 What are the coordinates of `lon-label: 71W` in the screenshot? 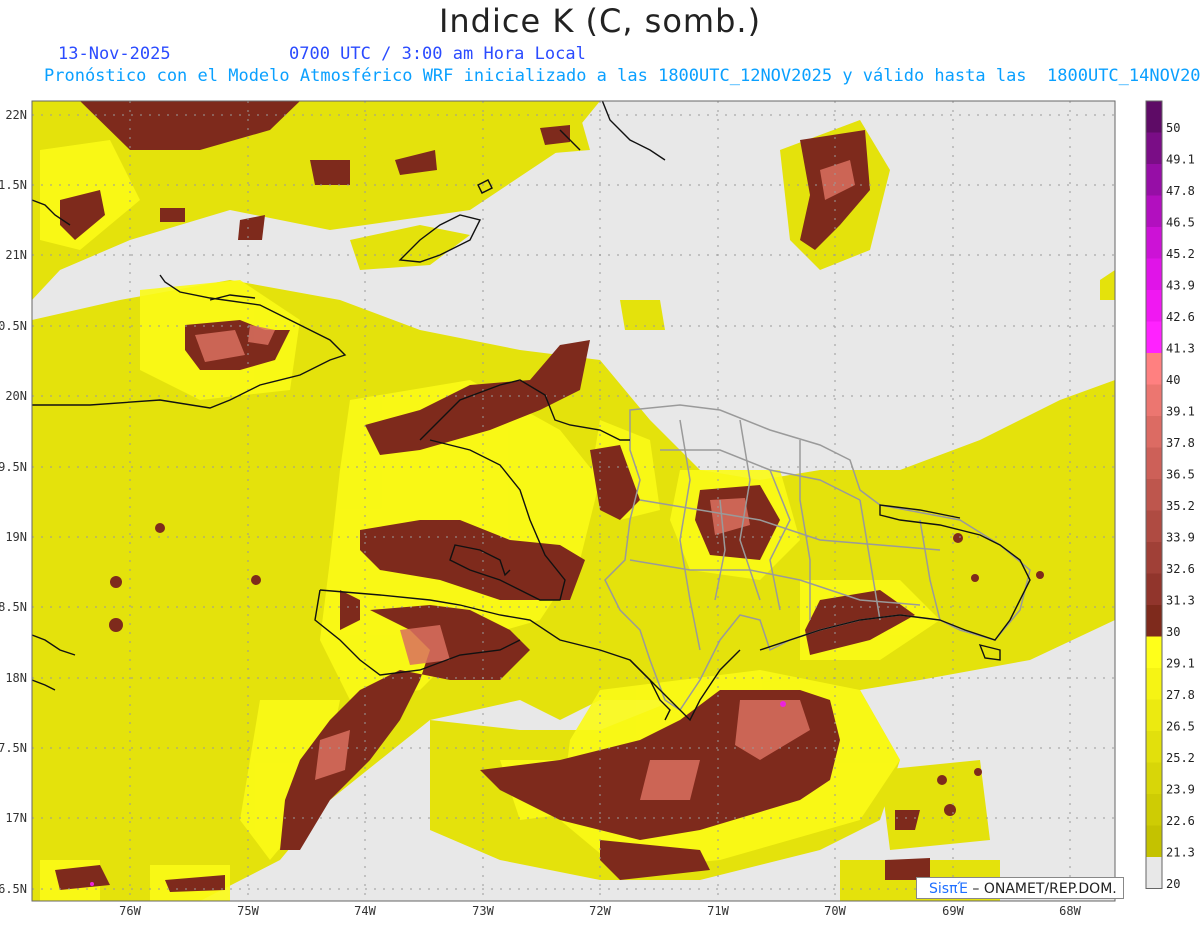 It's located at (718, 911).